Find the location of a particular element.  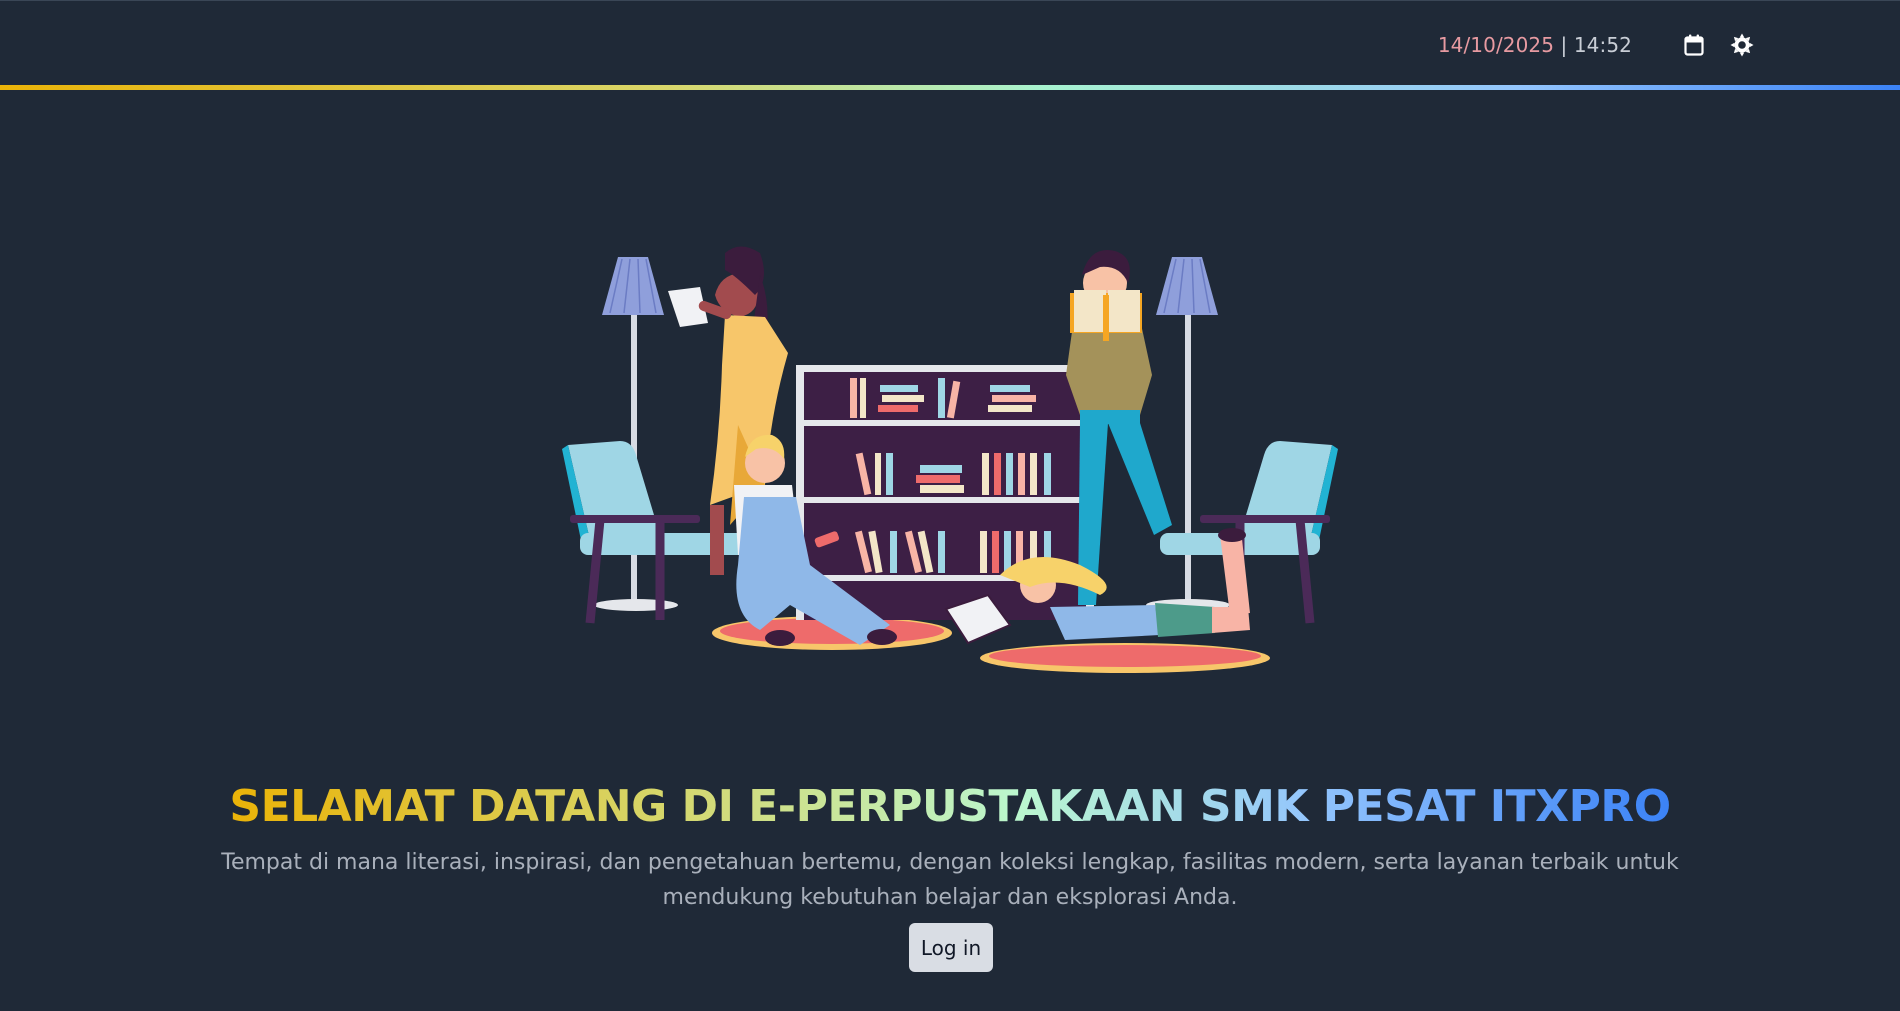

top-navbar: 14/10/2025 | 14:52 is located at coordinates (950, 43).